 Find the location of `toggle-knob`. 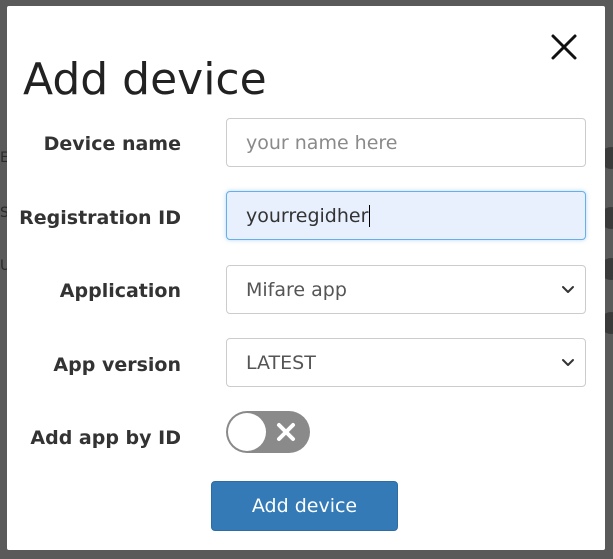

toggle-knob is located at coordinates (247, 432).